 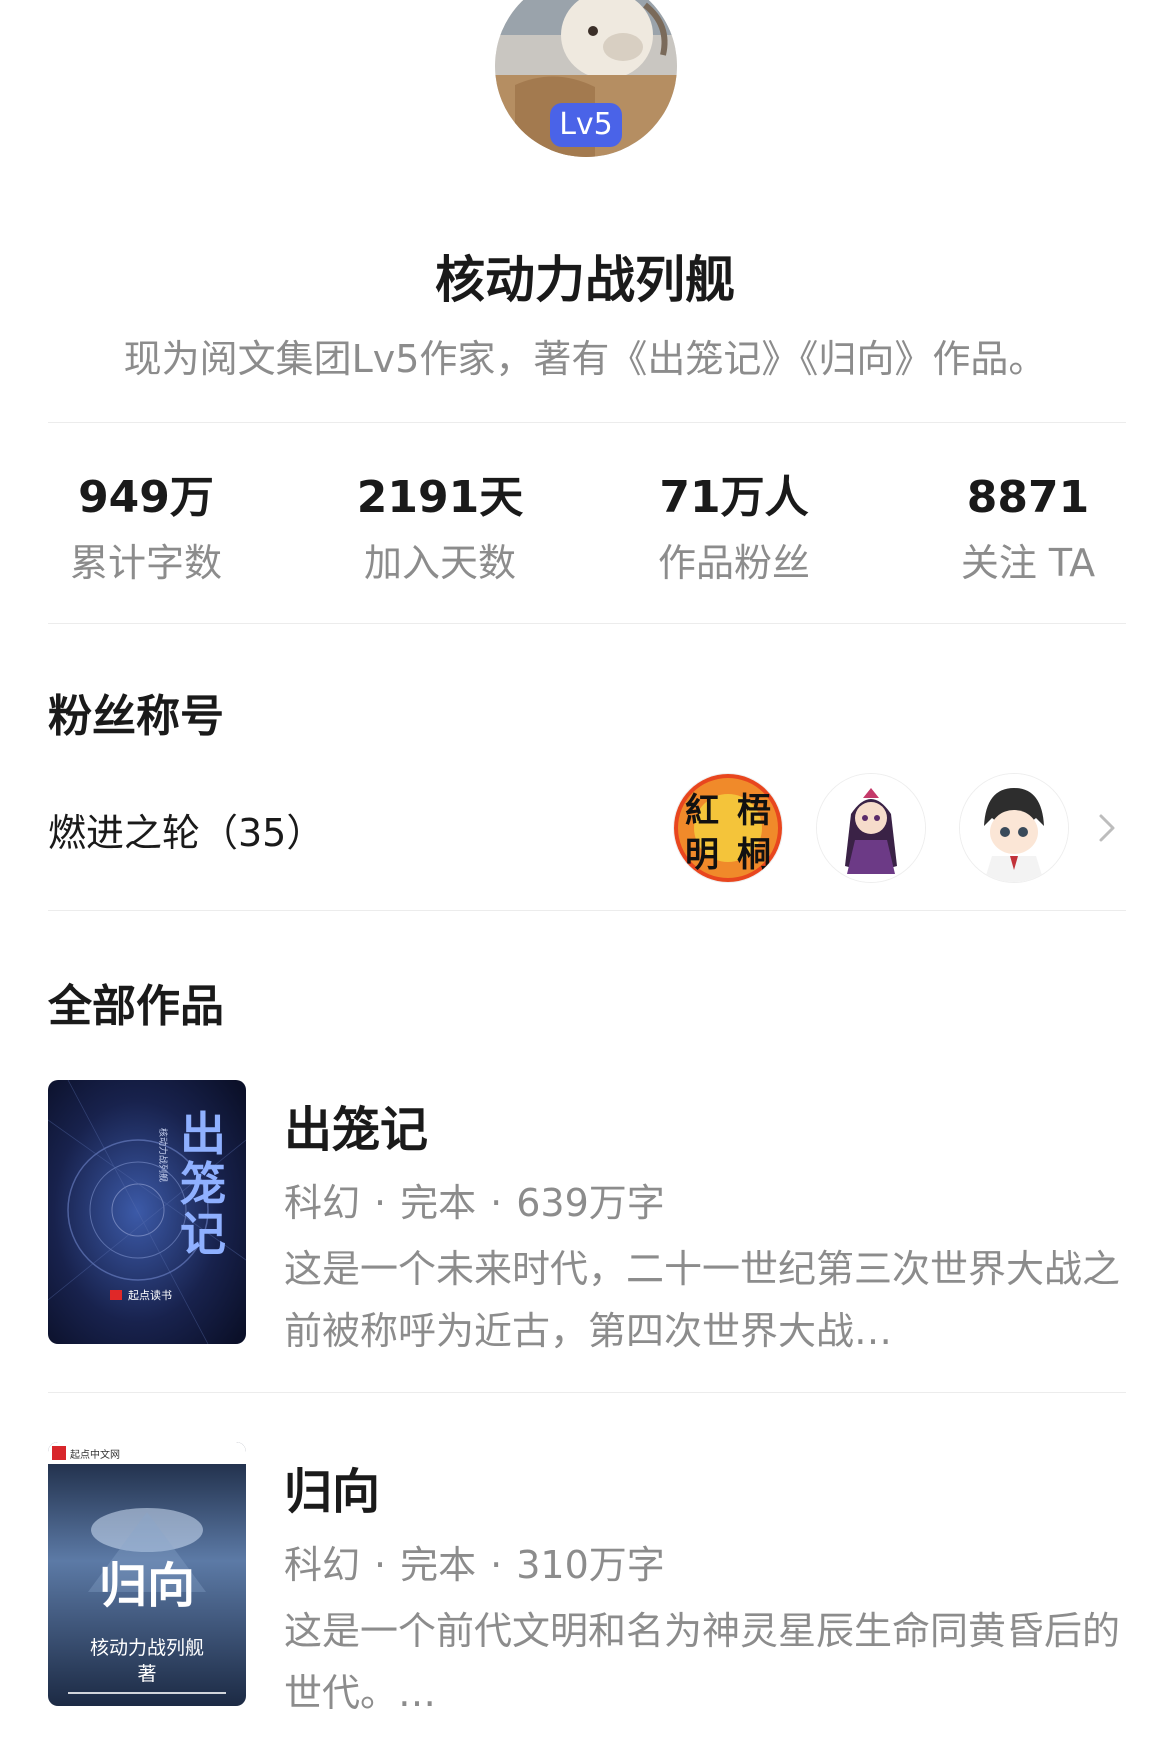 I want to click on stat-label: 作品粉丝, so click(x=733, y=563).